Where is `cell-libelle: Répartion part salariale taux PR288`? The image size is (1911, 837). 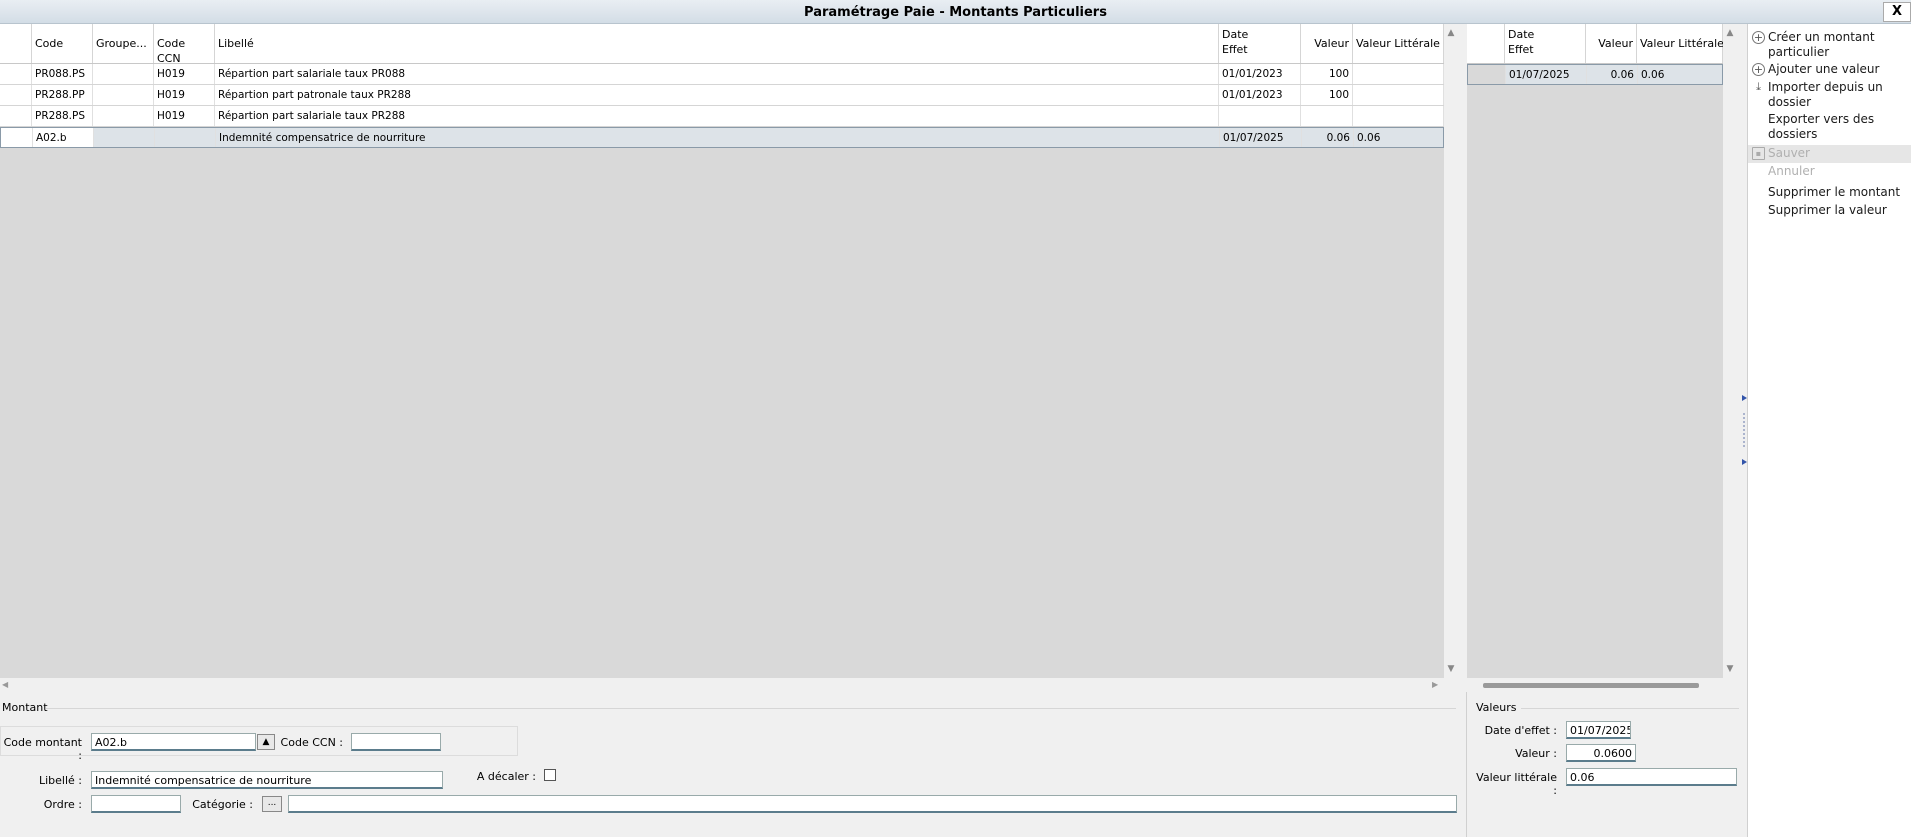
cell-libelle: Répartion part salariale taux PR288 is located at coordinates (717, 116).